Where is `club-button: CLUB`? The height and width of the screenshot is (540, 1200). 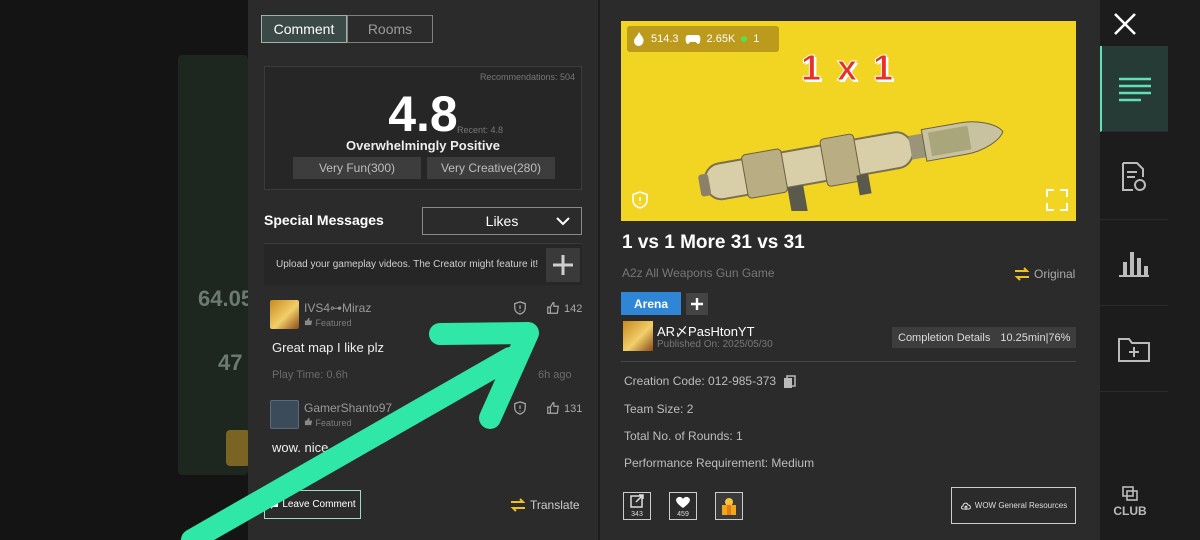 club-button: CLUB is located at coordinates (1130, 501).